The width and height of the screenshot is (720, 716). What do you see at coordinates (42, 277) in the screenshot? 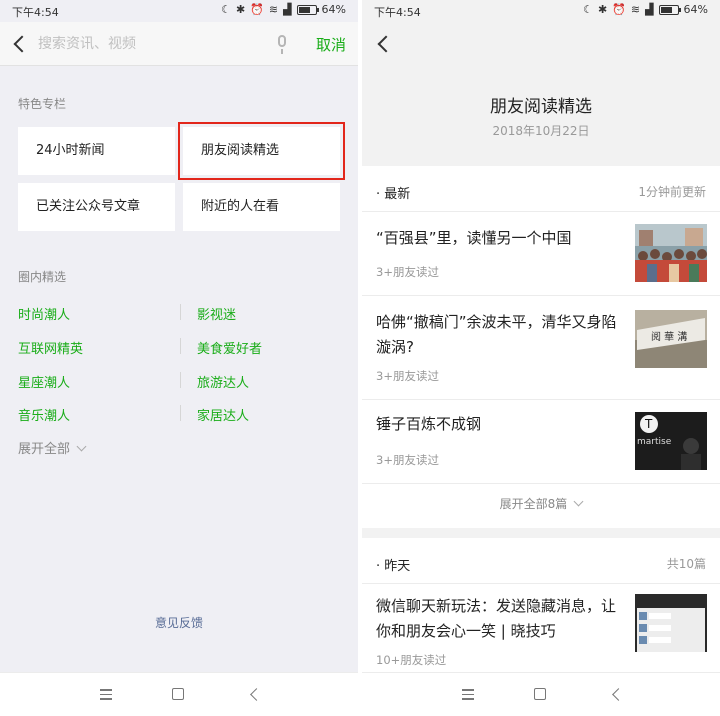
I see `circle-section-label: 圈内精选` at bounding box center [42, 277].